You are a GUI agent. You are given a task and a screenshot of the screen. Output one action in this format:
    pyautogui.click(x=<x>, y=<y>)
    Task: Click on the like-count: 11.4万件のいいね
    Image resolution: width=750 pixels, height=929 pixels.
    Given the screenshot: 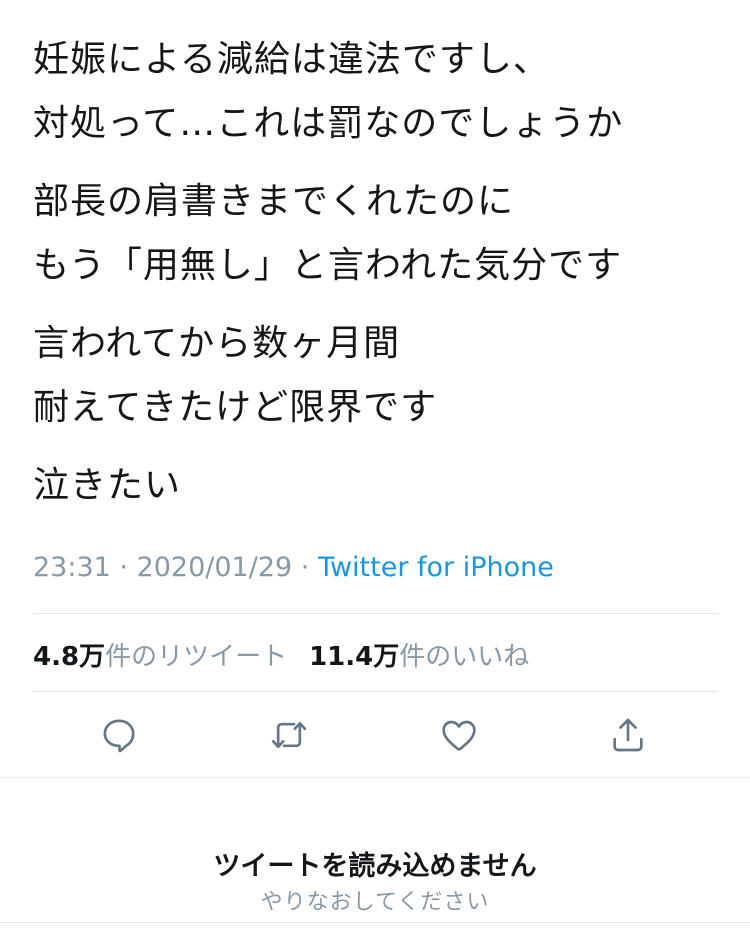 What is the action you would take?
    pyautogui.click(x=419, y=657)
    